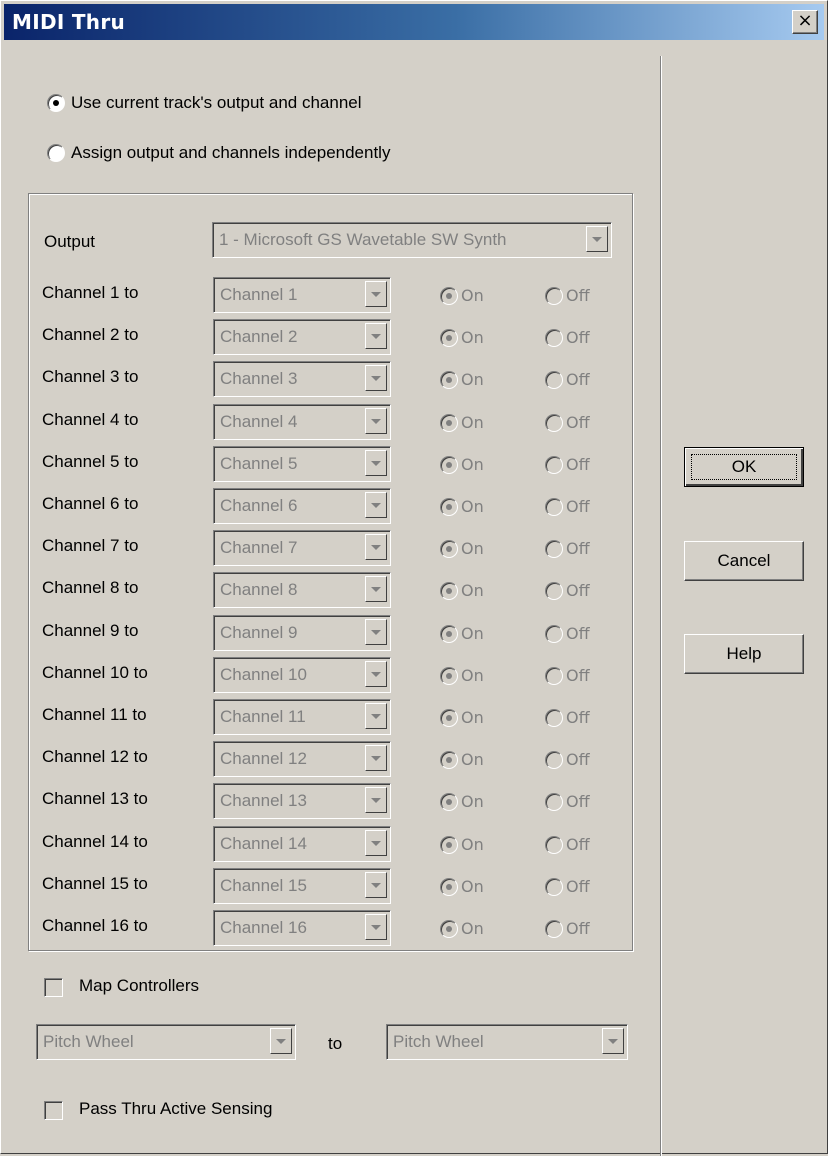  What do you see at coordinates (567, 548) in the screenshot?
I see `channel-7-off-radio: Off` at bounding box center [567, 548].